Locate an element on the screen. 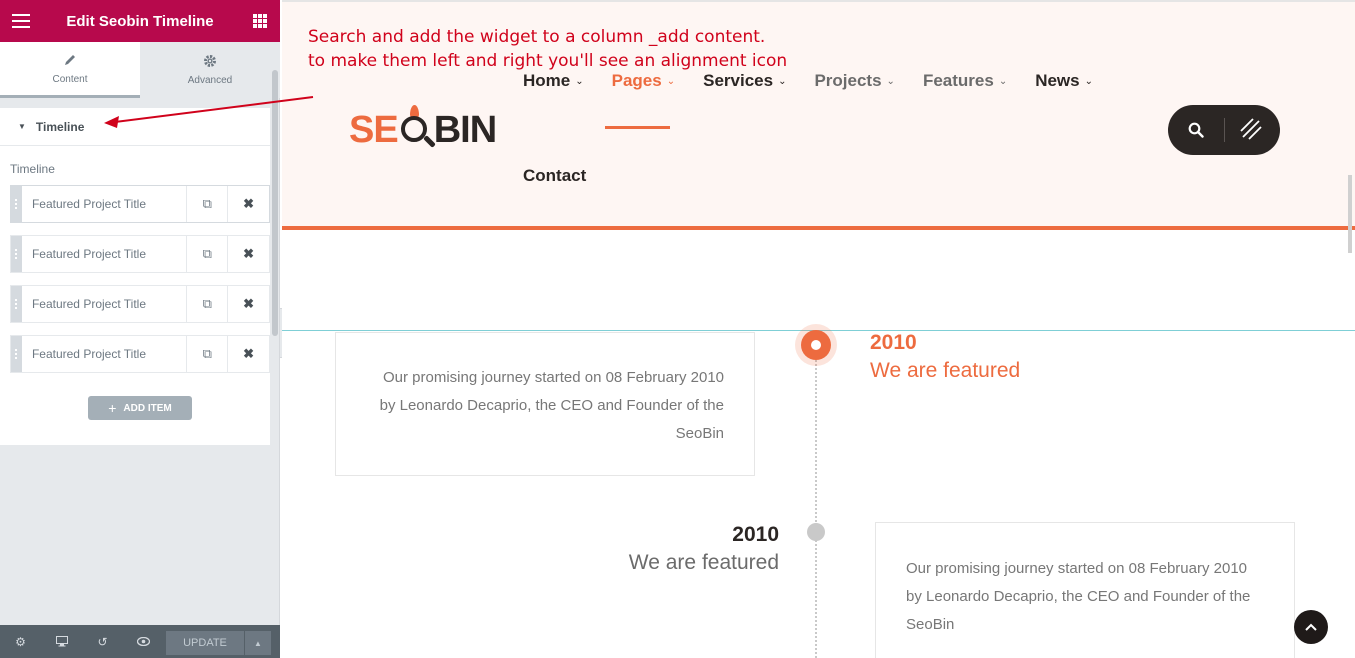 The image size is (1355, 658). tab-content-label: Content is located at coordinates (70, 79).